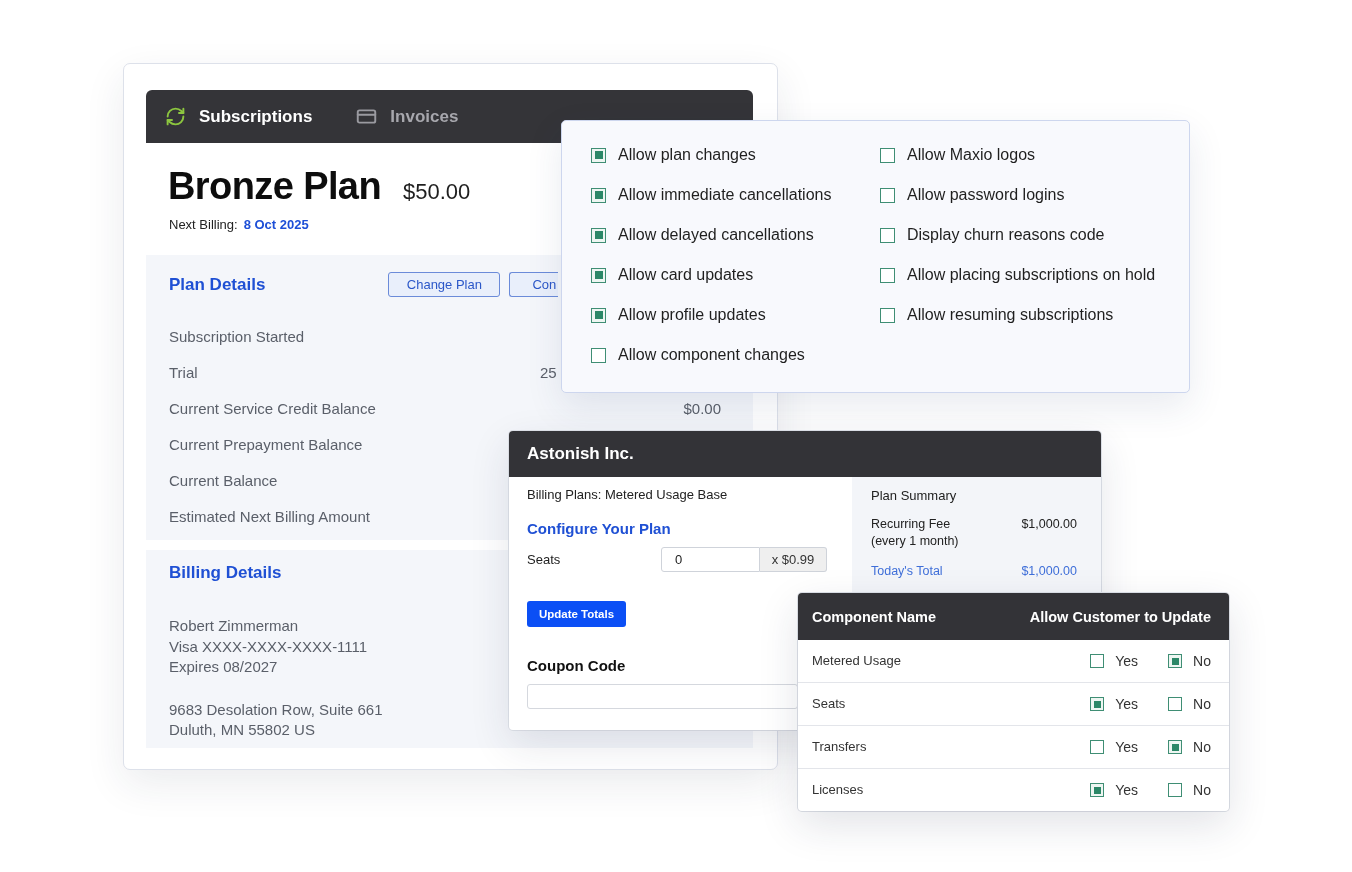 The image size is (1352, 872). What do you see at coordinates (534, 284) in the screenshot?
I see `plan-action-button: Con` at bounding box center [534, 284].